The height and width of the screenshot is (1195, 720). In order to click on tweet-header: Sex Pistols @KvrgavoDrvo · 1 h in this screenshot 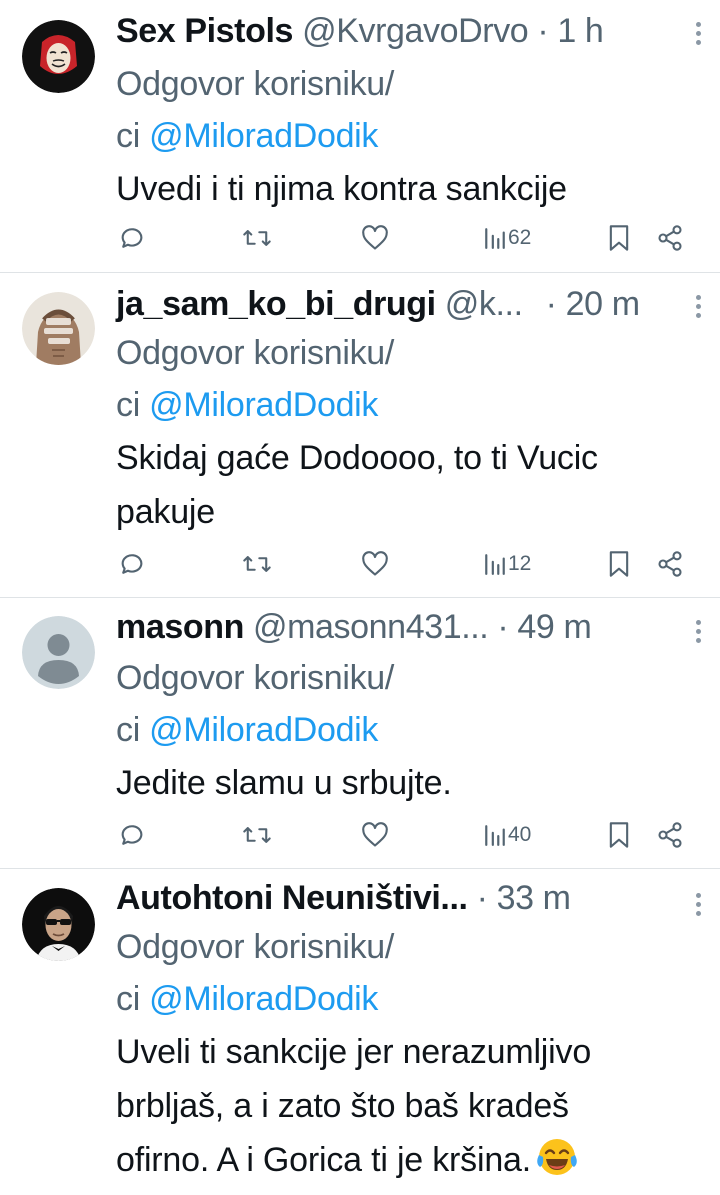, I will do `click(409, 31)`.